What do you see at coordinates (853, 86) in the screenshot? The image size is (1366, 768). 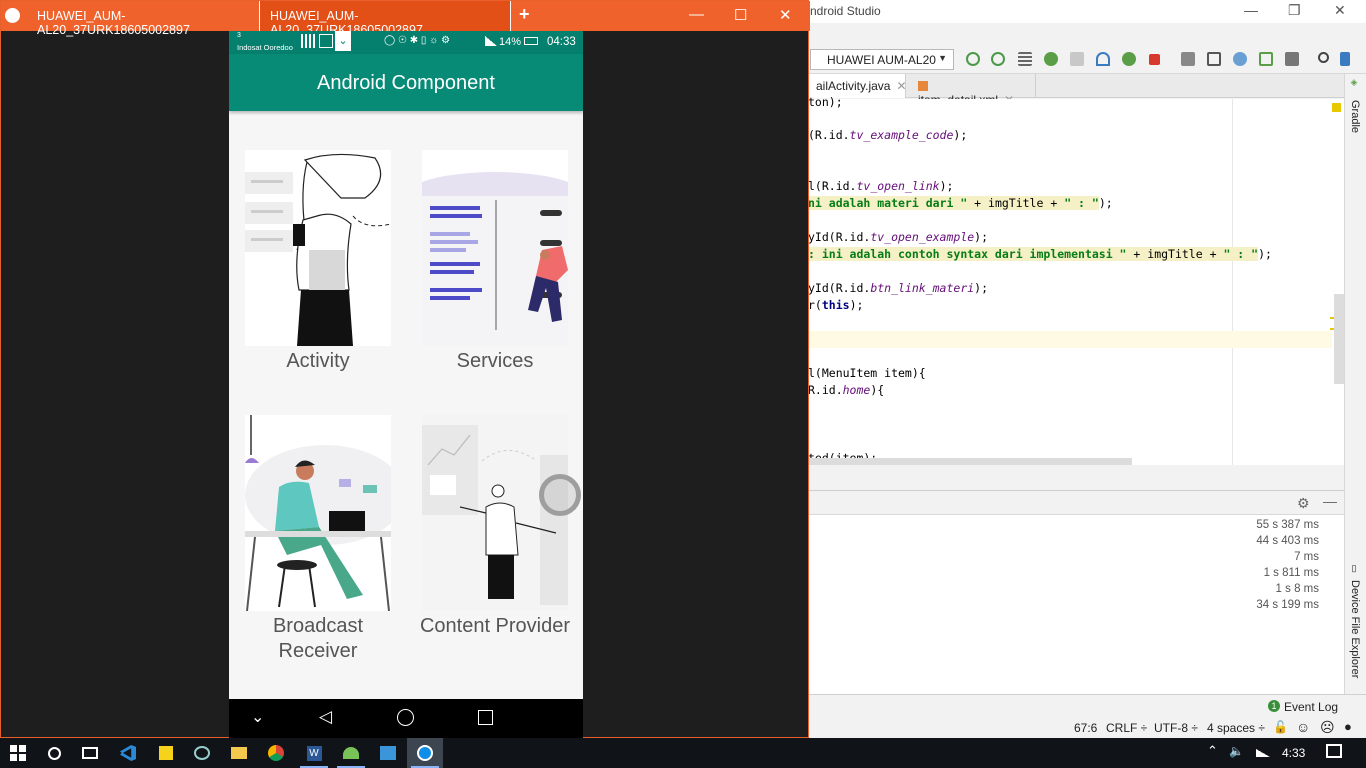 I see `tab-label: ailActivity.java` at bounding box center [853, 86].